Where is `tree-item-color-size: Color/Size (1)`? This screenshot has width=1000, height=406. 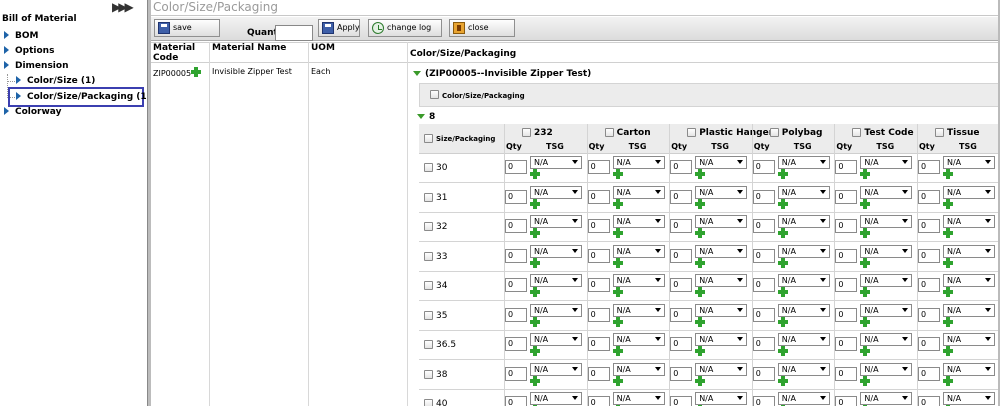 tree-item-color-size: Color/Size (1) is located at coordinates (55, 81).